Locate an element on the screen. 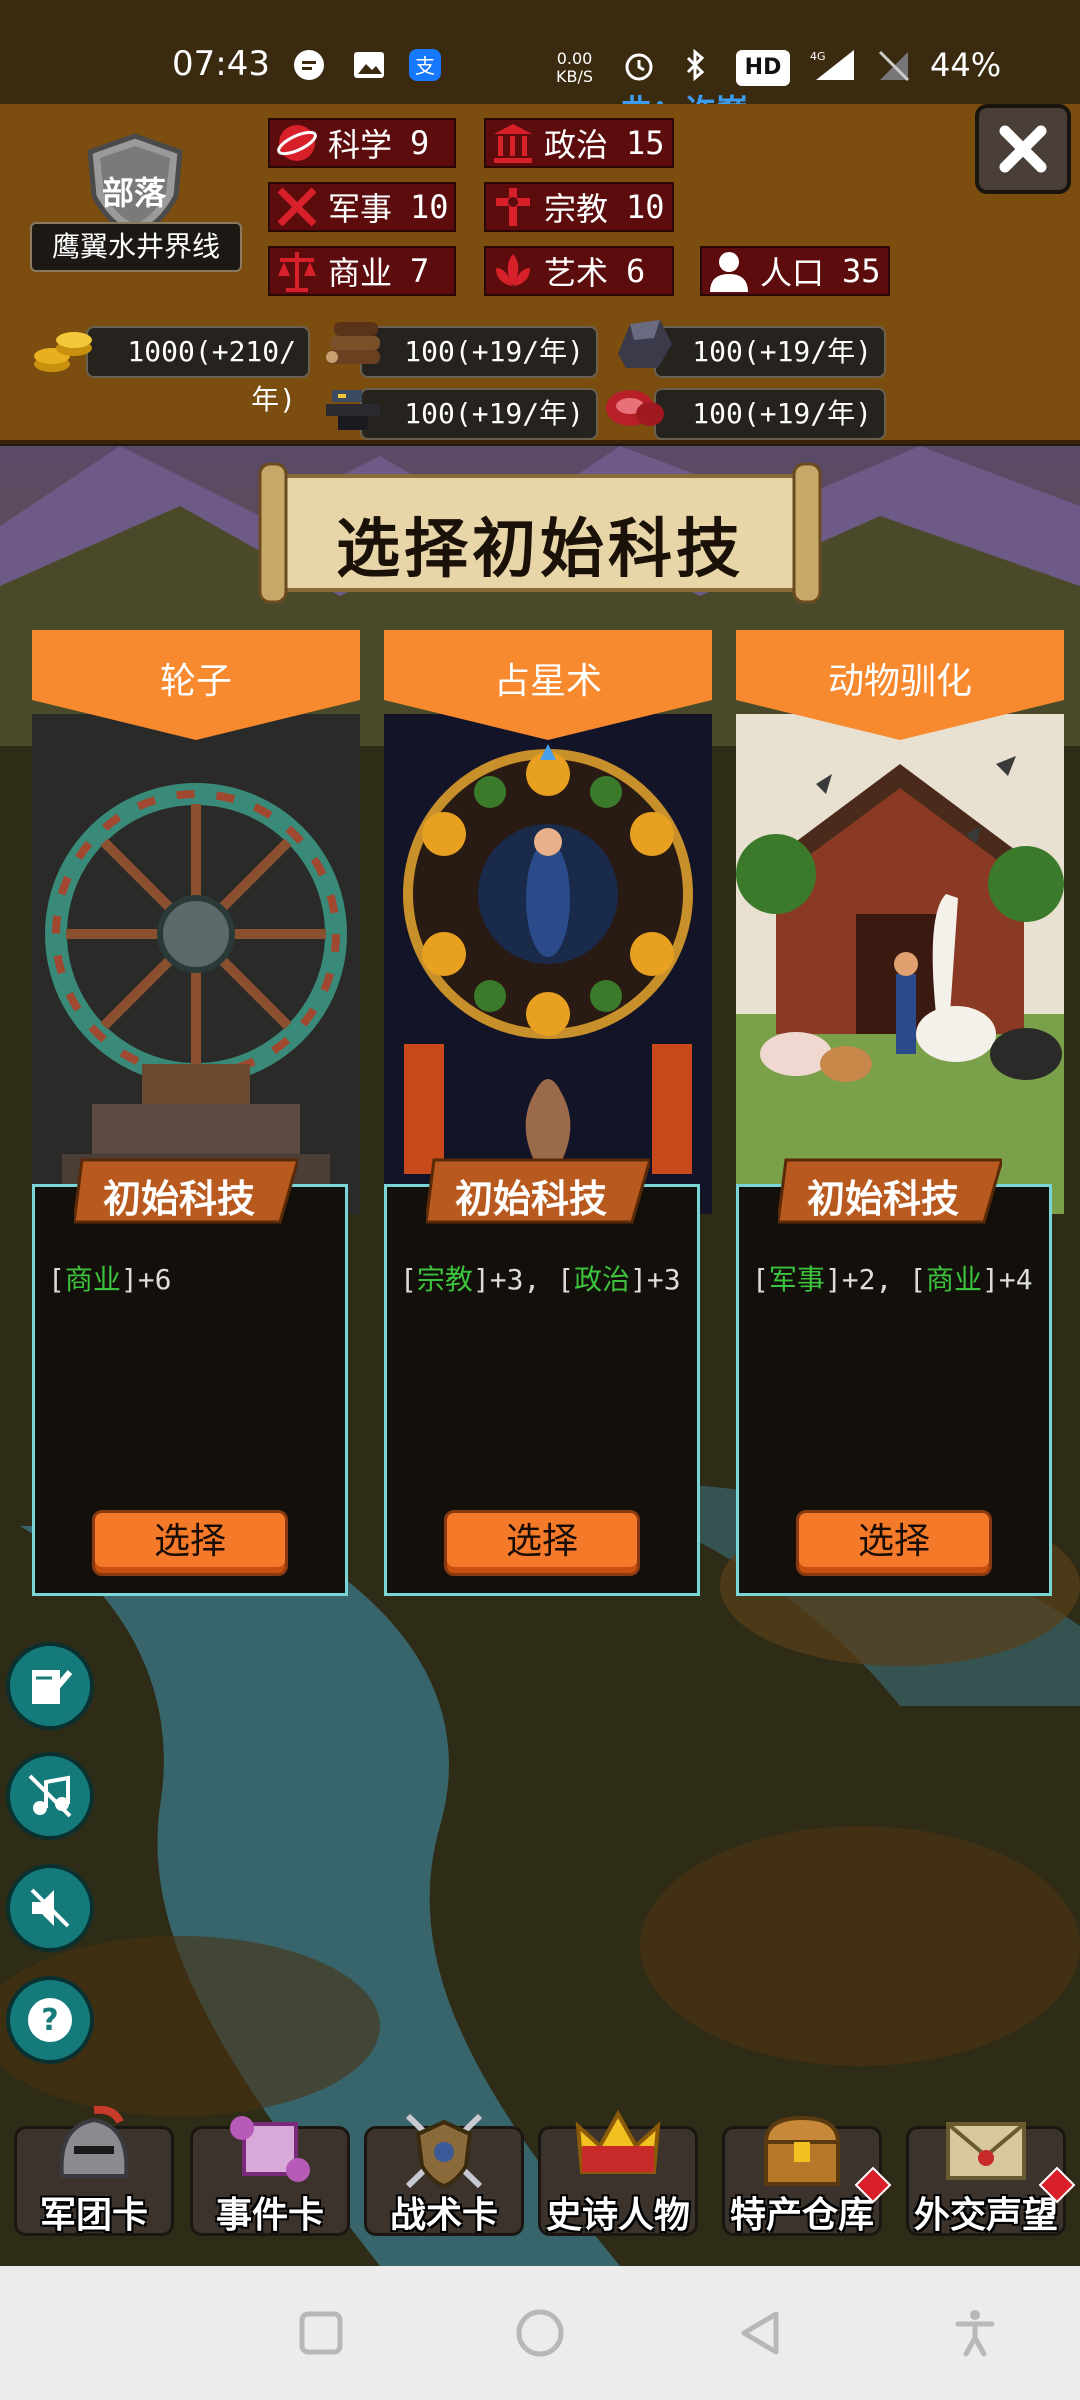 This screenshot has height=2400, width=1080. crown-icon is located at coordinates (618, 2141).